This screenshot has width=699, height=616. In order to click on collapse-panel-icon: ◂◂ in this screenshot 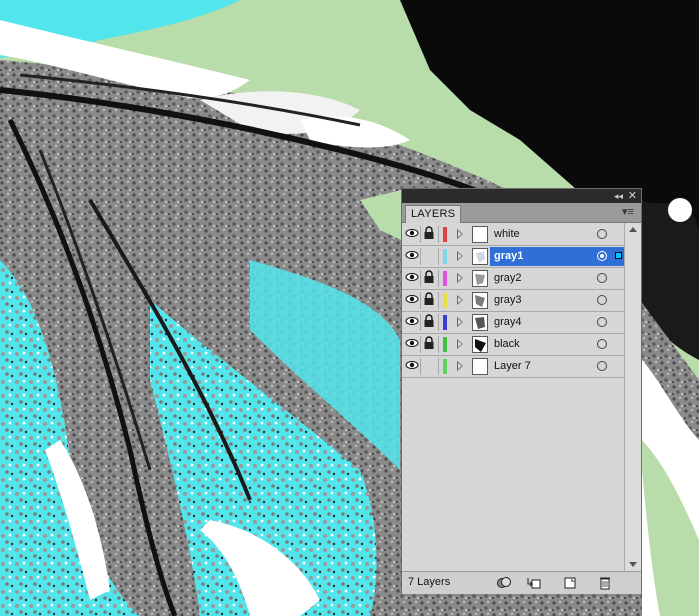, I will do `click(618, 196)`.